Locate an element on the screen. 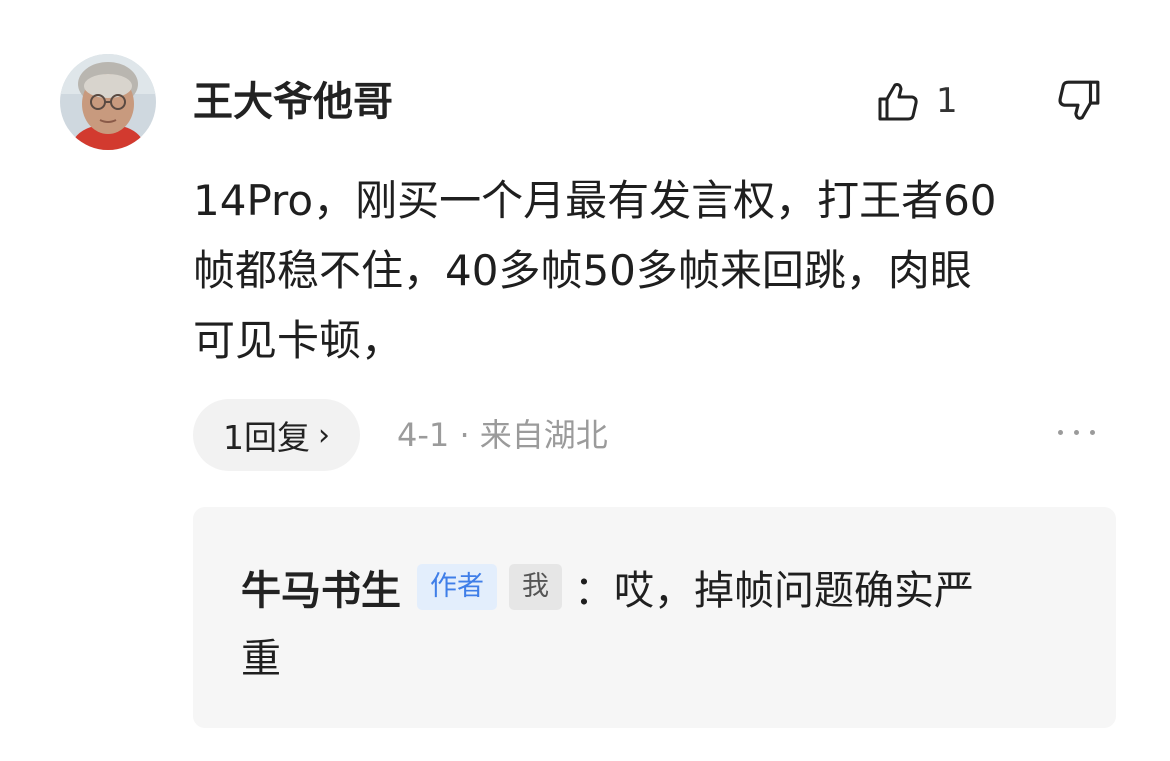  thumbs-up-icon is located at coordinates (898, 102).